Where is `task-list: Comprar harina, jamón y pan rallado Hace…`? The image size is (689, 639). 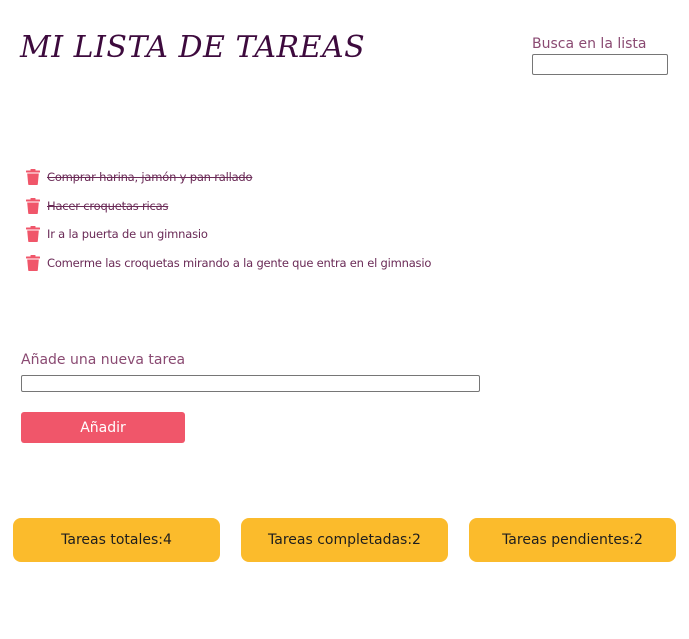
task-list: Comprar harina, jamón y pan rallado Hace… is located at coordinates (228, 220).